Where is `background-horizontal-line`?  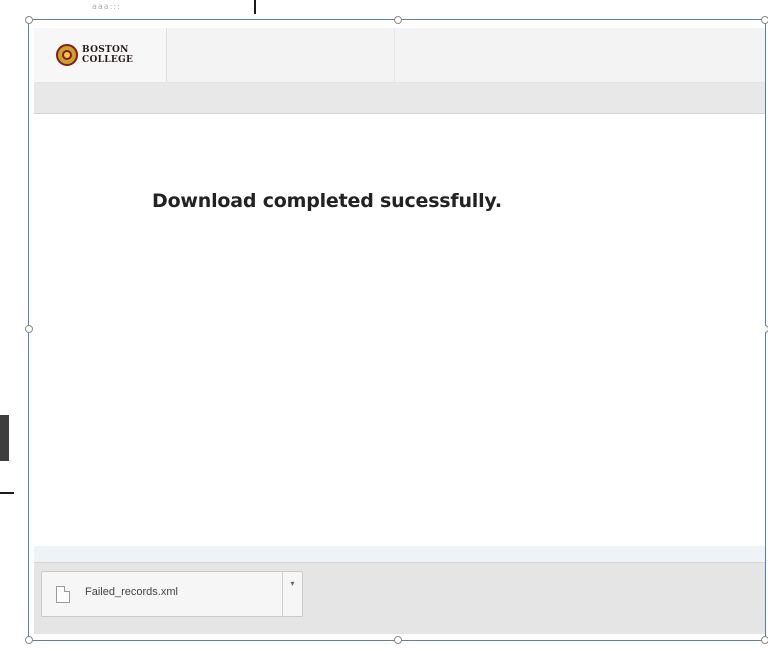
background-horizontal-line is located at coordinates (7, 493).